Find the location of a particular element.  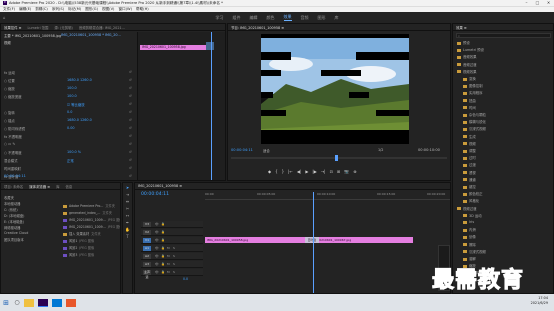

tab-effect-controls: 效果控件 ≡ is located at coordinates (12, 27).